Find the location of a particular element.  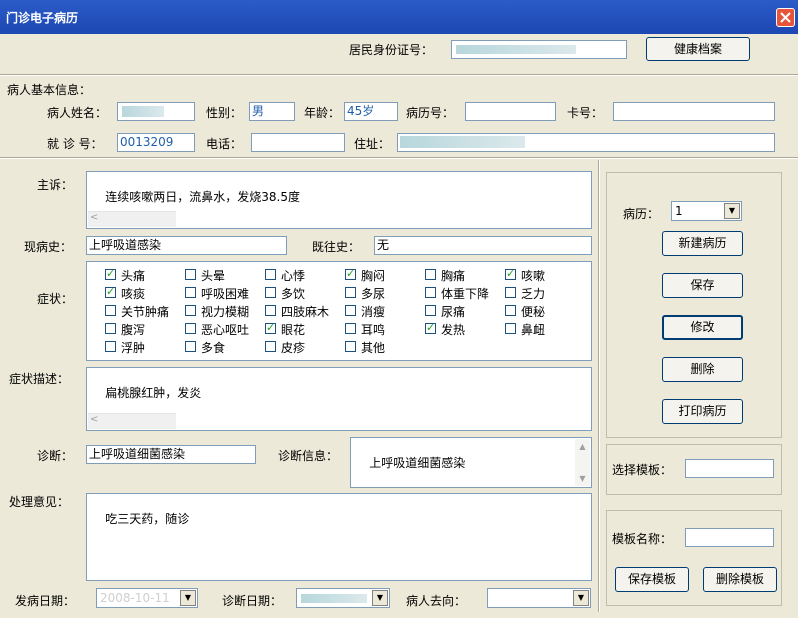

select-template-field is located at coordinates (729, 468).